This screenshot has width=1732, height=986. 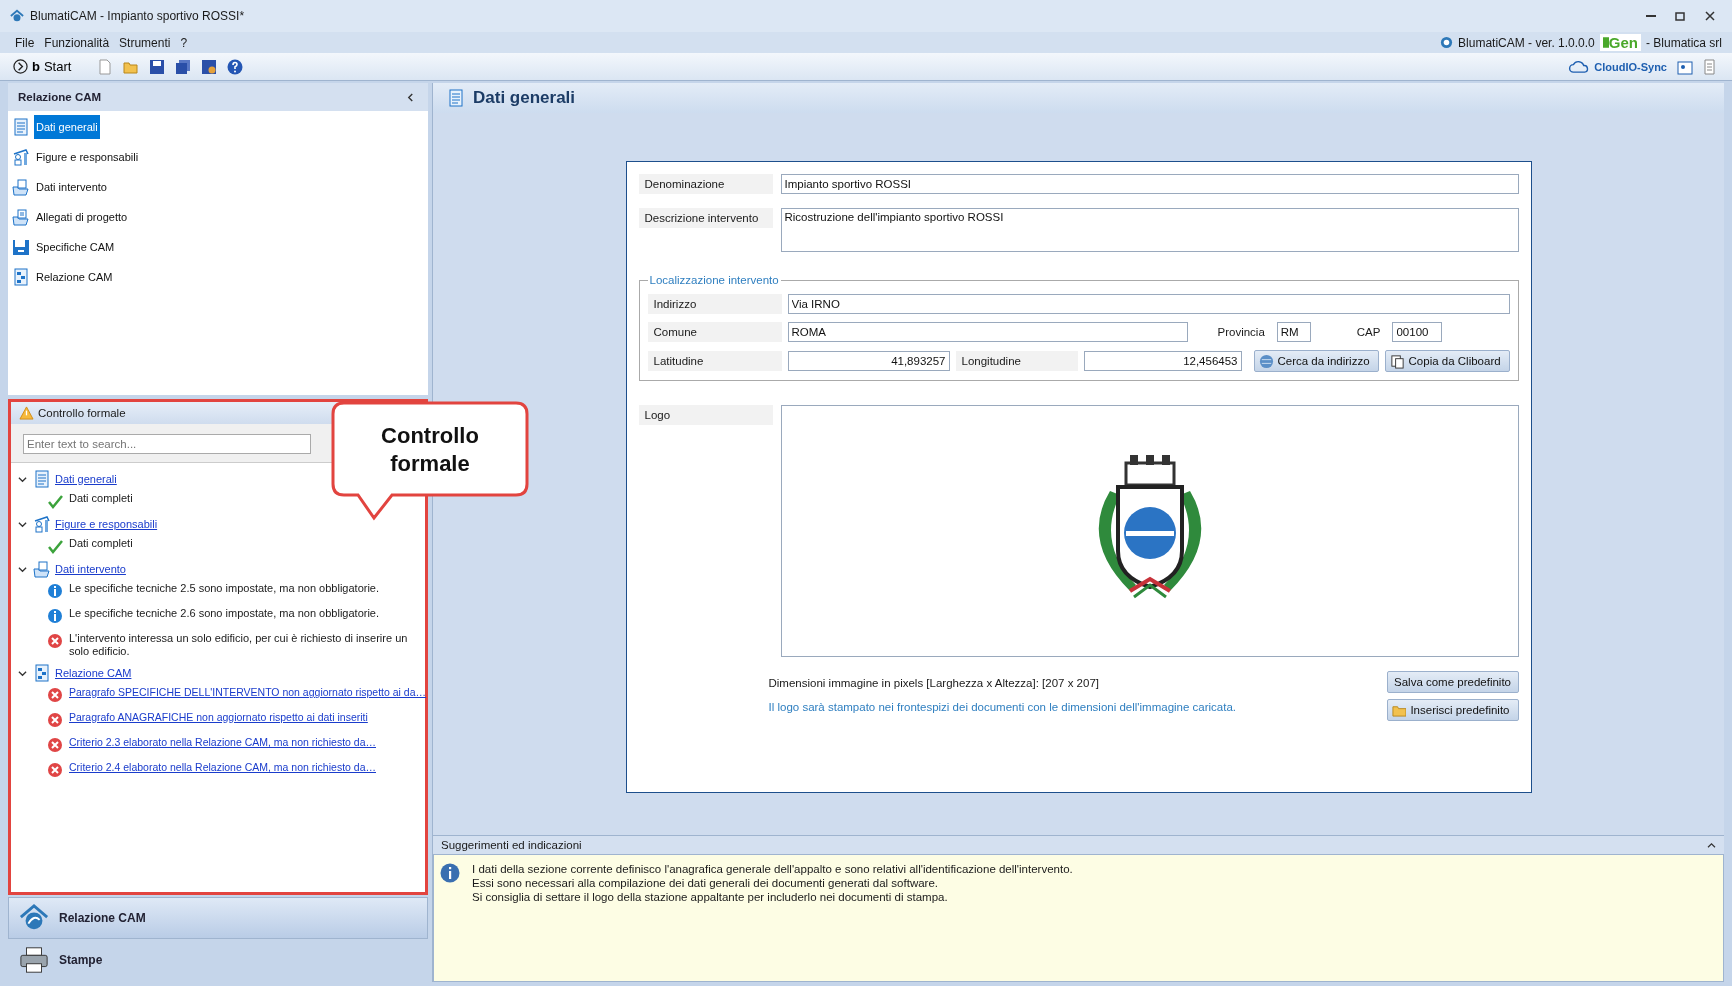 I want to click on insert-default-button: Inserisci predefinito, so click(x=1452, y=710).